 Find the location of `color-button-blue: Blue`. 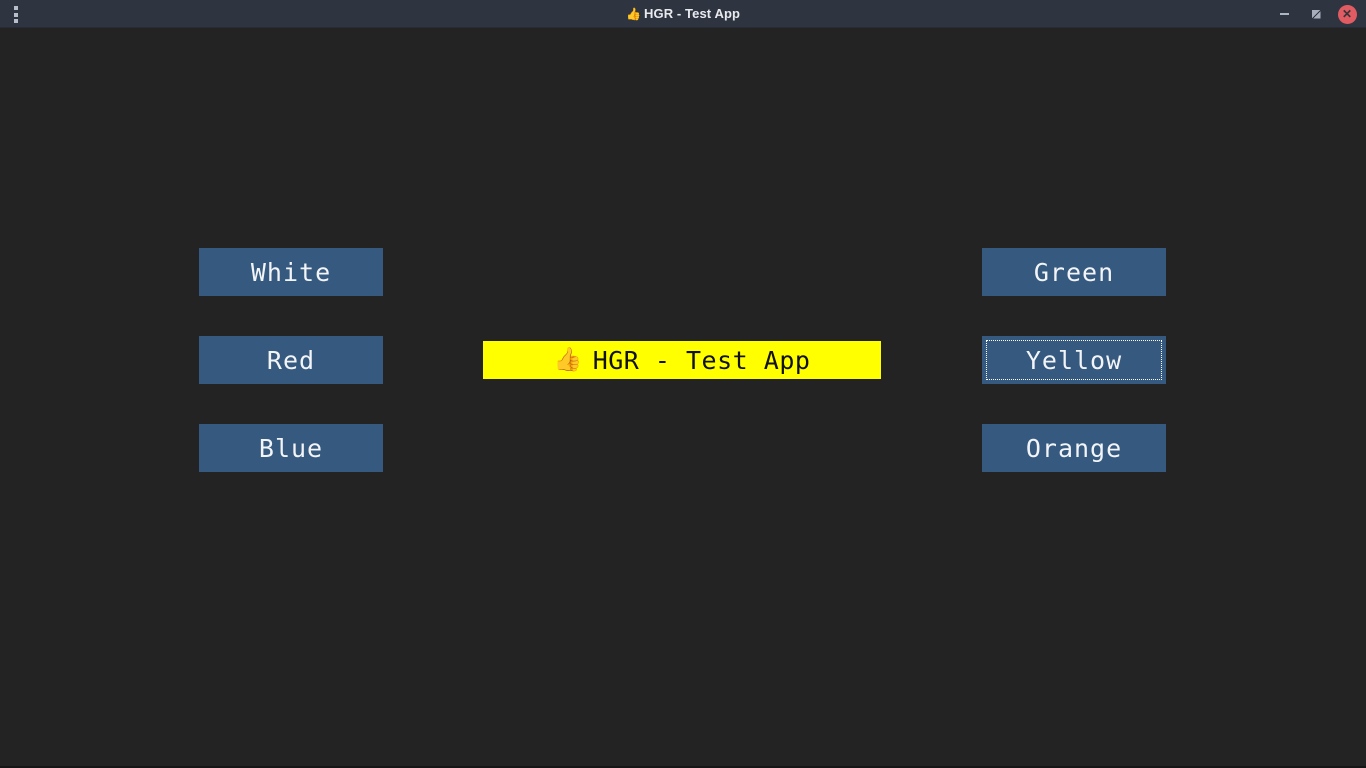

color-button-blue: Blue is located at coordinates (291, 448).